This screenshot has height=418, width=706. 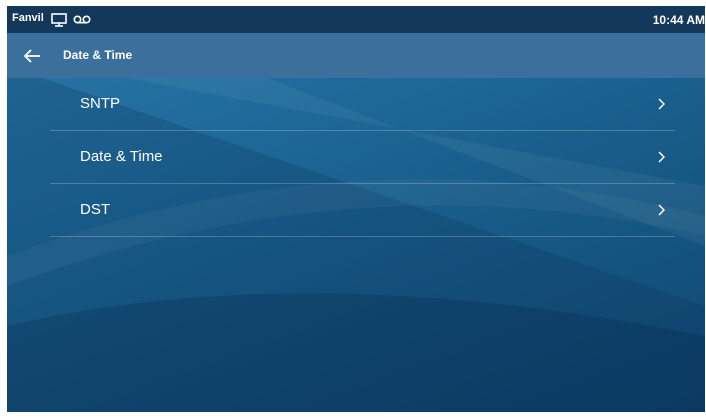 What do you see at coordinates (678, 20) in the screenshot?
I see `clock: 10:44 AM` at bounding box center [678, 20].